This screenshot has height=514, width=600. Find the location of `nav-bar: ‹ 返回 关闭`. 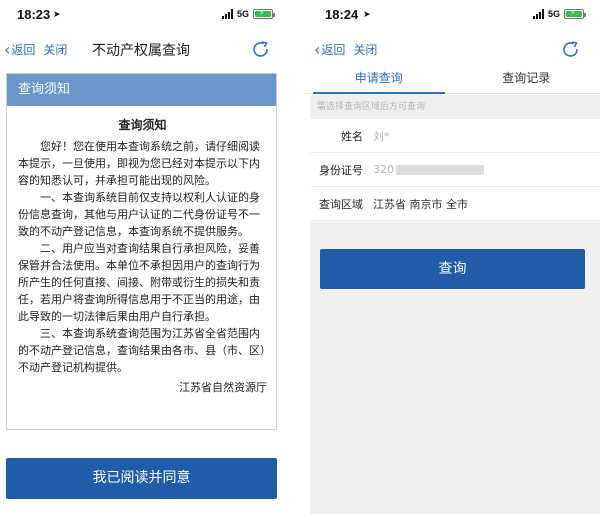

nav-bar: ‹ 返回 关闭 is located at coordinates (452, 50).